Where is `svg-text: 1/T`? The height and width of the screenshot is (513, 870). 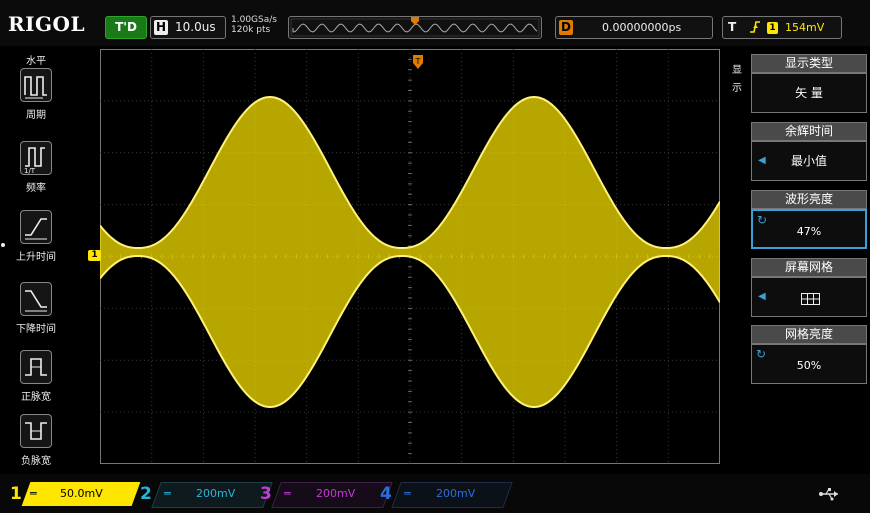
svg-text: 1/T is located at coordinates (30, 170).